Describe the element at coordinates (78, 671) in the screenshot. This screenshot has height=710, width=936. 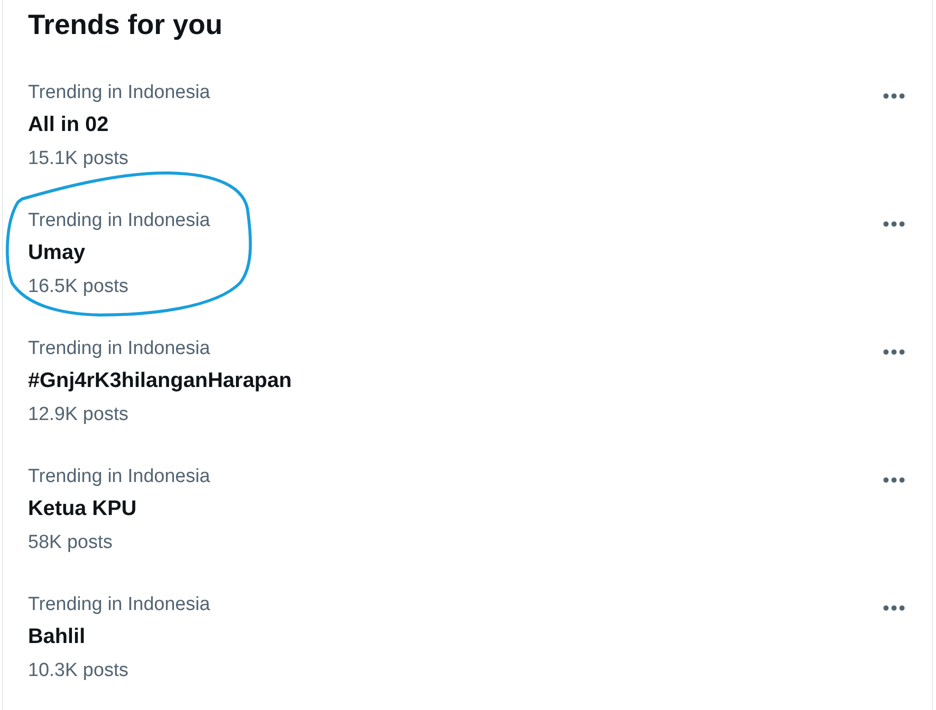
I see `post-count: 10.3K posts` at that location.